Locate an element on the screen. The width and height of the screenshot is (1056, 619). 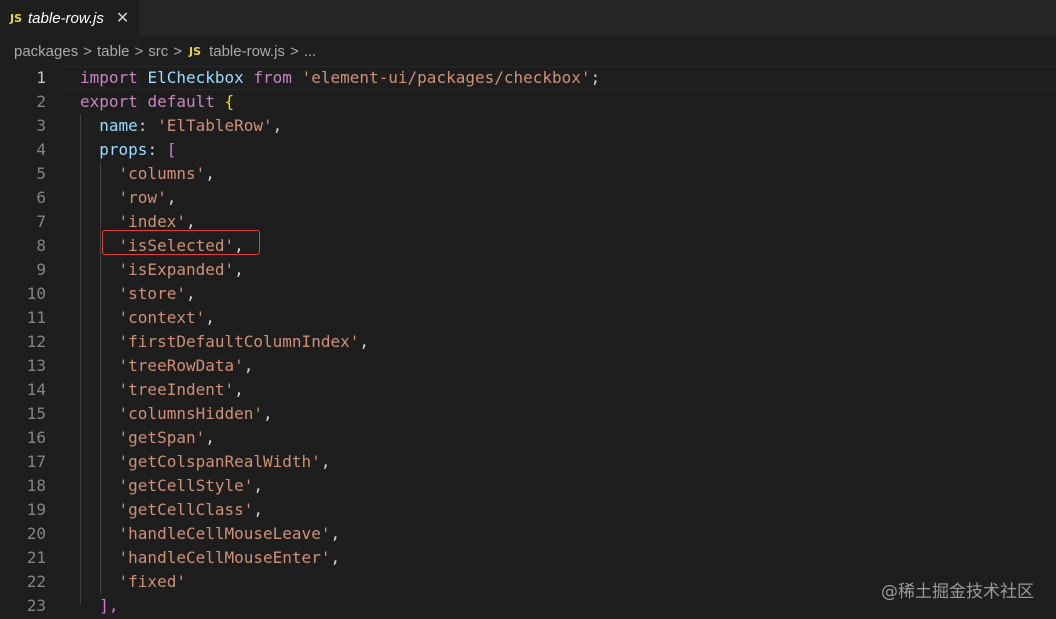
breadcrumb-file: table-row.js is located at coordinates (247, 51).